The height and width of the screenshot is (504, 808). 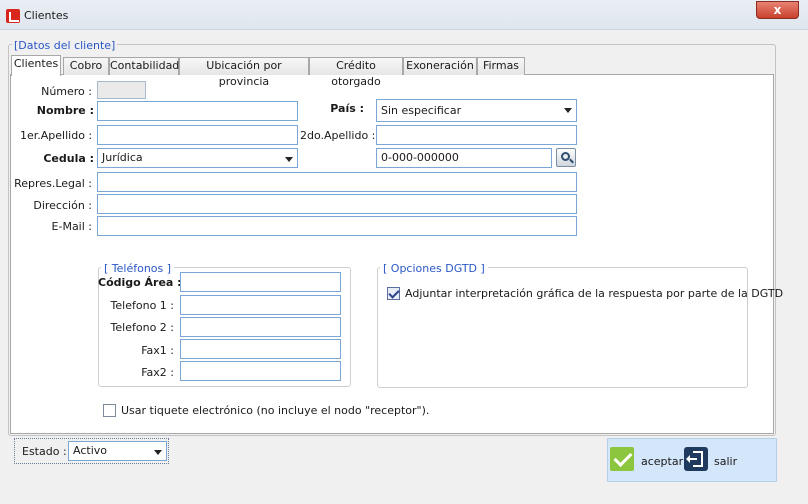 What do you see at coordinates (476, 110) in the screenshot?
I see `pais-select: Sin especificar` at bounding box center [476, 110].